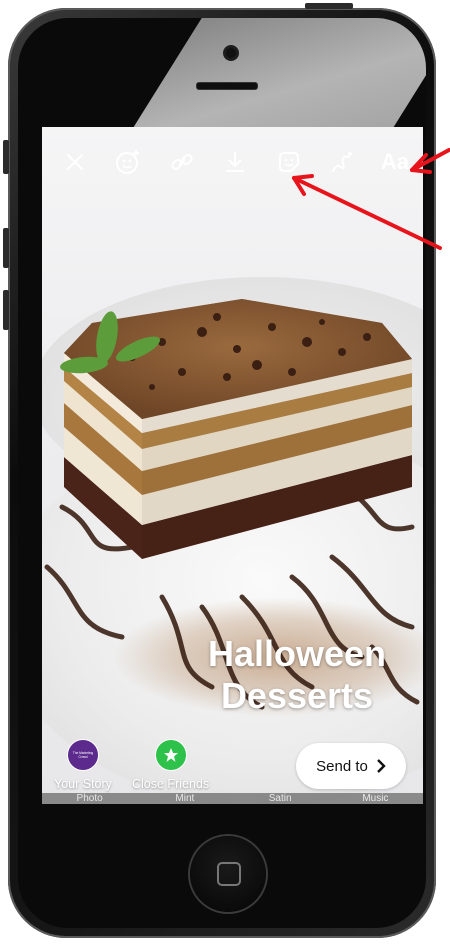 This screenshot has width=450, height=945. I want to click on annotation-arrows, so click(371, 199).